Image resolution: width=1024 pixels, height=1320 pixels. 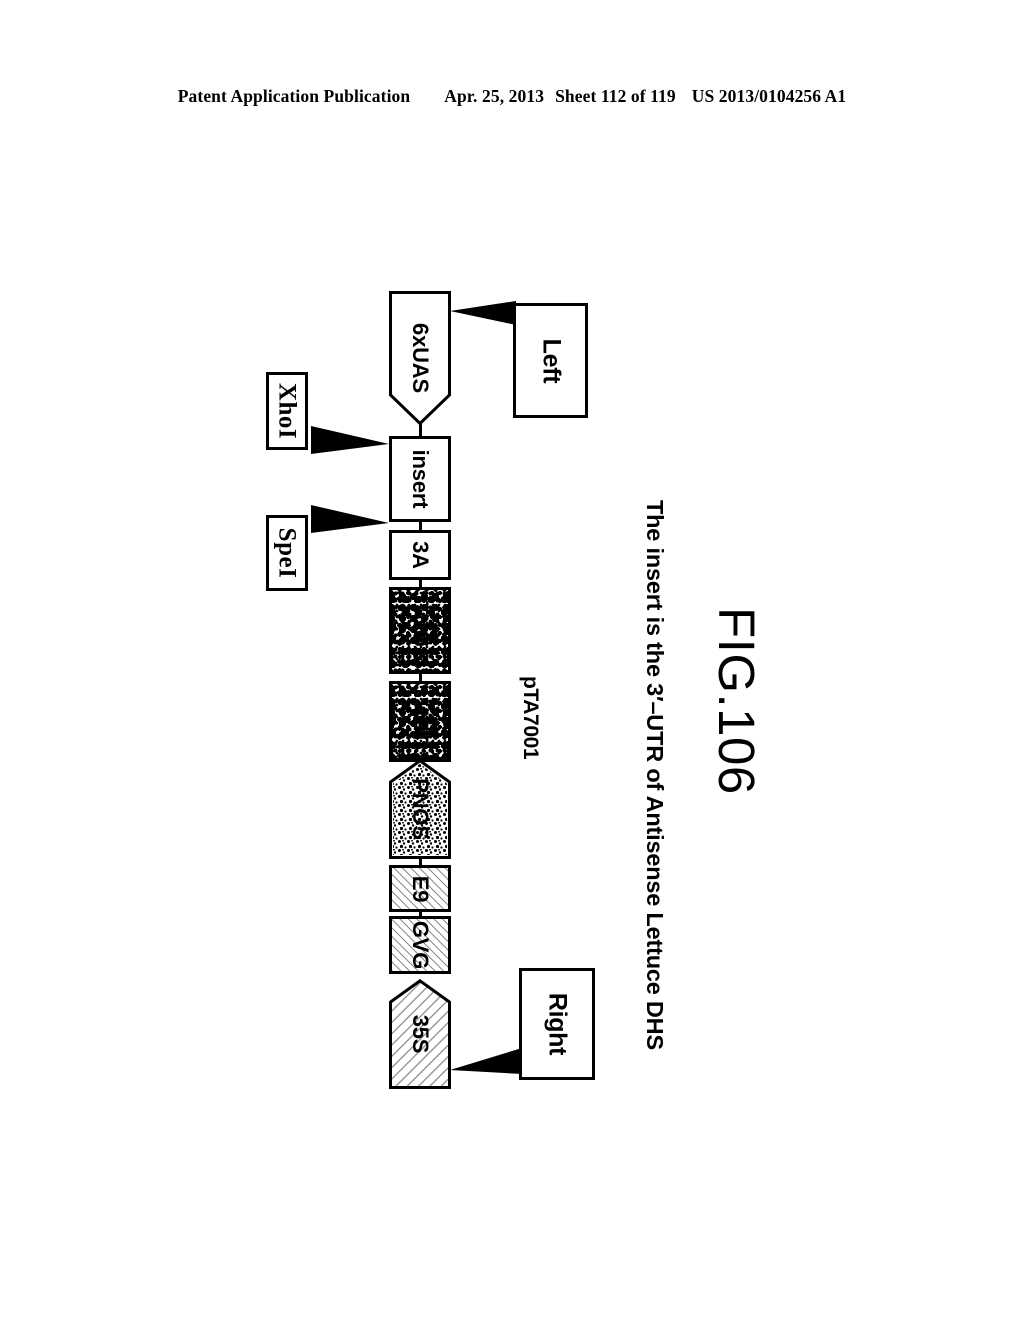 I want to click on pointer-spei-site, so click(x=350, y=519).